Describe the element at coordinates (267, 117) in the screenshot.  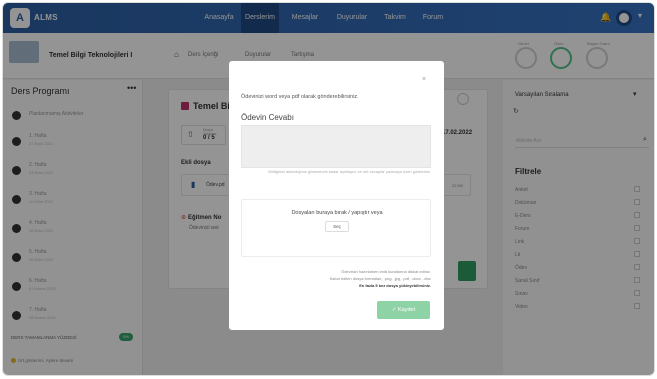
I see `modal-title: Ödevin Cevabı` at that location.